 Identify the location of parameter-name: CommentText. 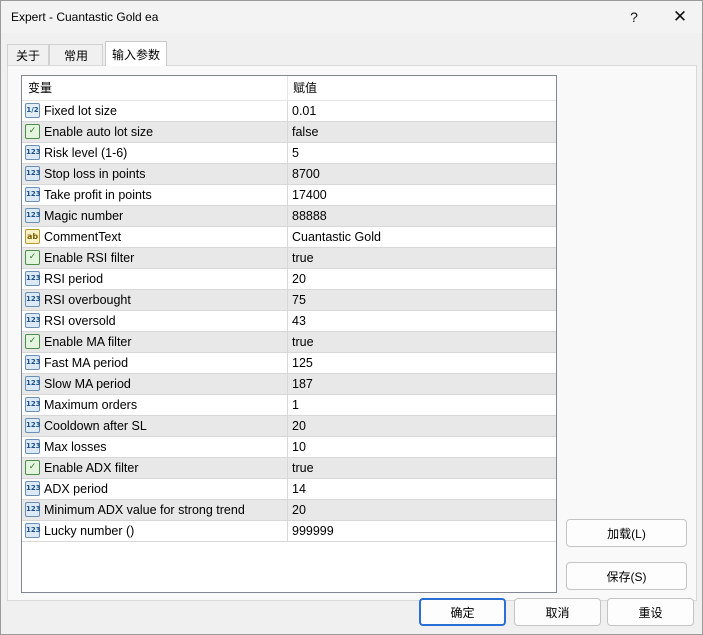
(166, 237).